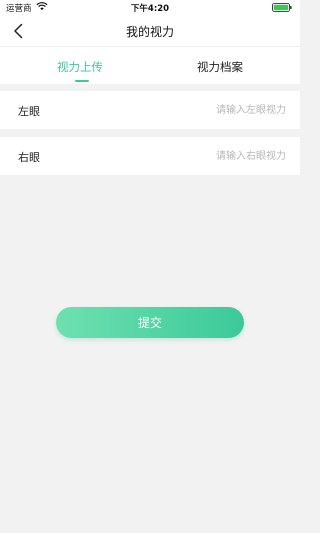  I want to click on status-time: 下午4:20, so click(150, 9).